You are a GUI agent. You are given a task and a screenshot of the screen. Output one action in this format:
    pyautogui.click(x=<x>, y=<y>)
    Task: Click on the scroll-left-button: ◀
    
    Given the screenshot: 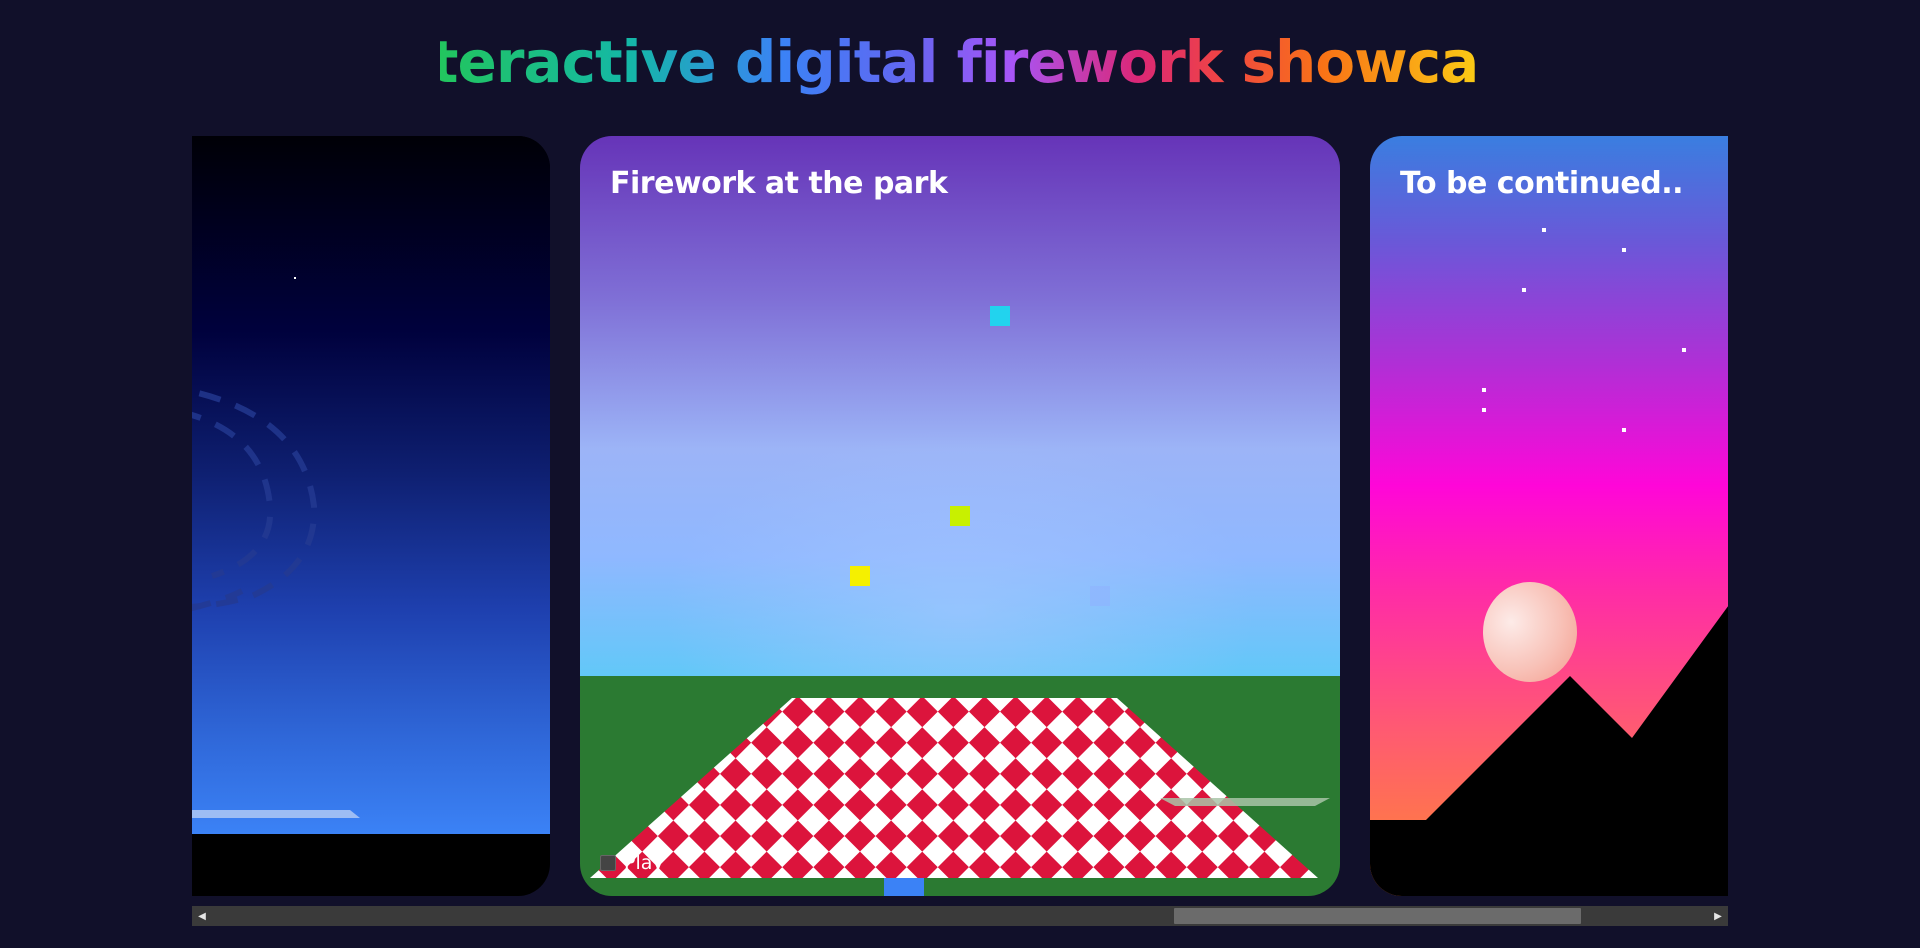 What is the action you would take?
    pyautogui.click(x=202, y=916)
    